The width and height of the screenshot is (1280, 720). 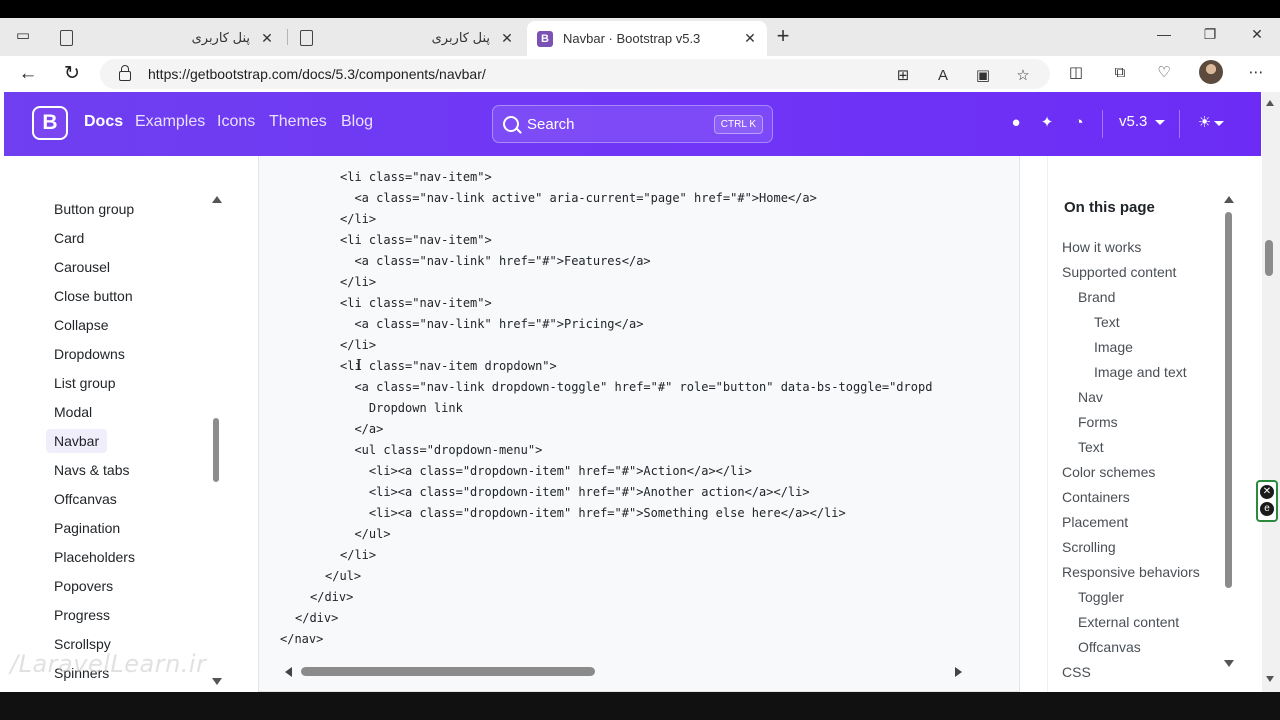 What do you see at coordinates (1211, 123) in the screenshot?
I see `theme-toggle-sun-icon: ☀` at bounding box center [1211, 123].